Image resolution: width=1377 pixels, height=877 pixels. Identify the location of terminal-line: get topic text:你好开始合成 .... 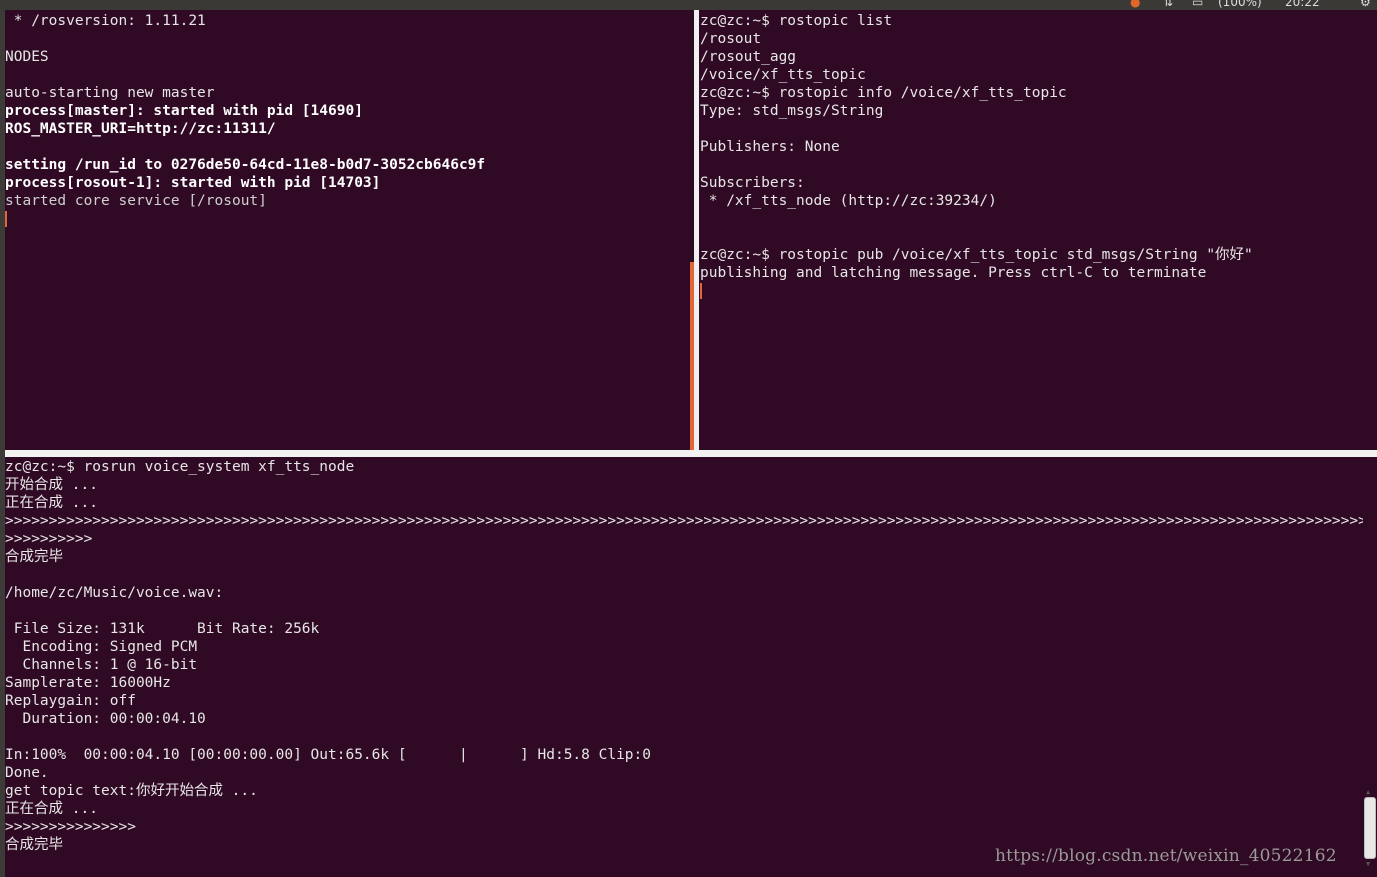
(131, 791).